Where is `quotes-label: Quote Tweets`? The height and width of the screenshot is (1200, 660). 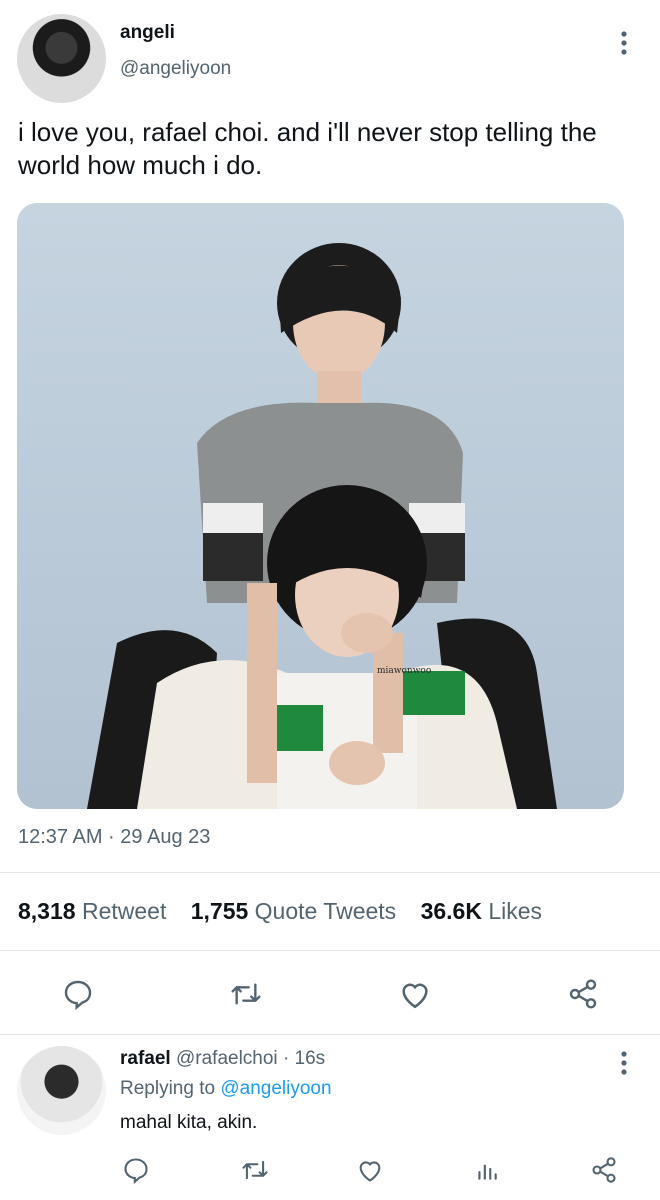 quotes-label: Quote Tweets is located at coordinates (326, 911).